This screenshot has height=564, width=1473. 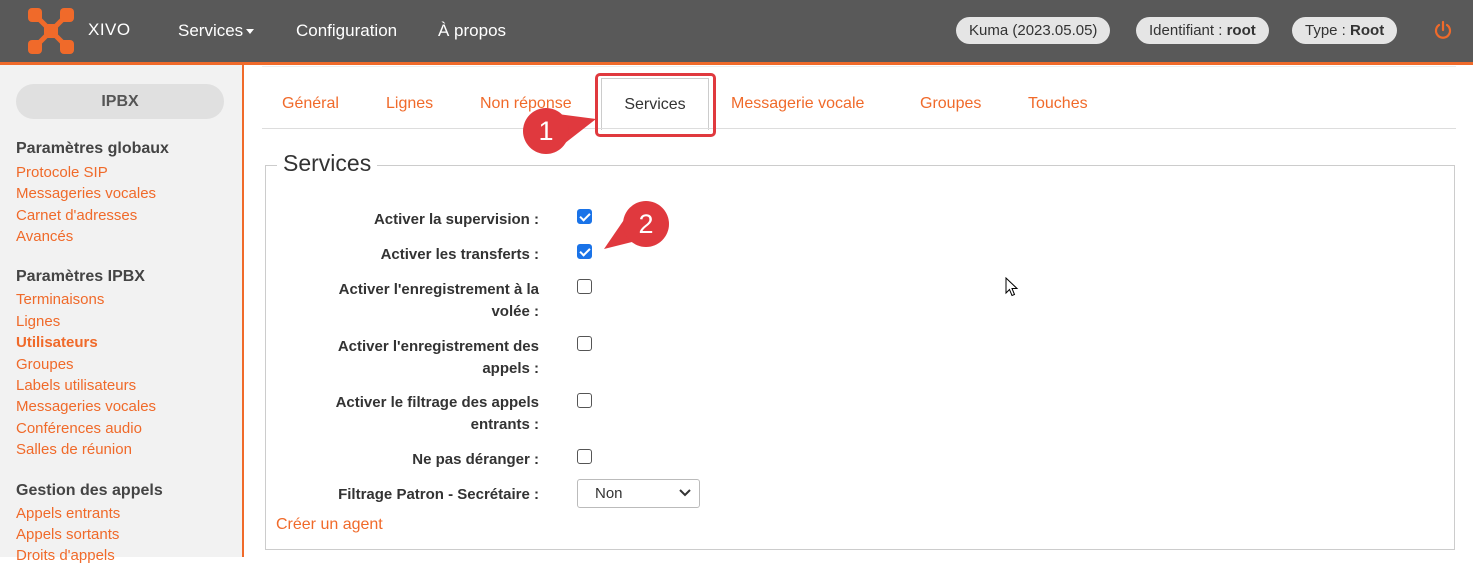 What do you see at coordinates (1188, 30) in the screenshot?
I see `identifiant-label: Identifiant :` at bounding box center [1188, 30].